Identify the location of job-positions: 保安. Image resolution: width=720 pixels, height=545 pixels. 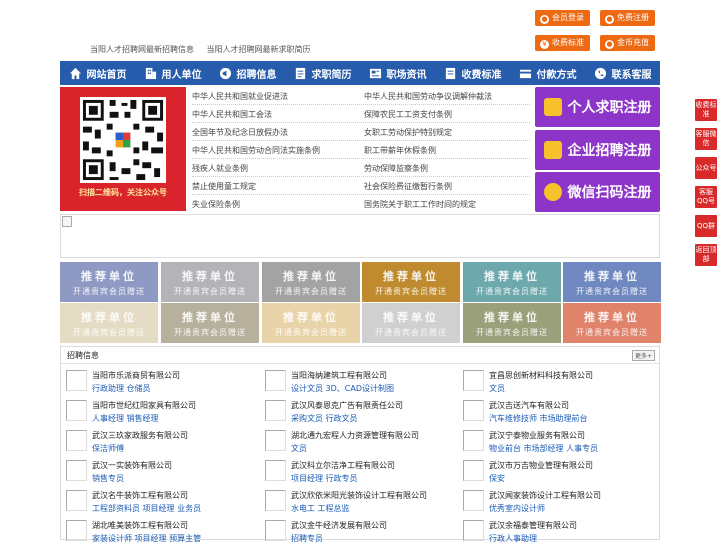
(497, 478).